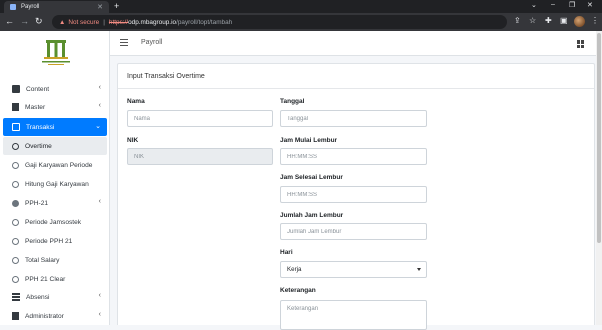 Image resolution: width=602 pixels, height=330 pixels. Describe the element at coordinates (599, 138) in the screenshot. I see `scrollbar-thumb` at that location.